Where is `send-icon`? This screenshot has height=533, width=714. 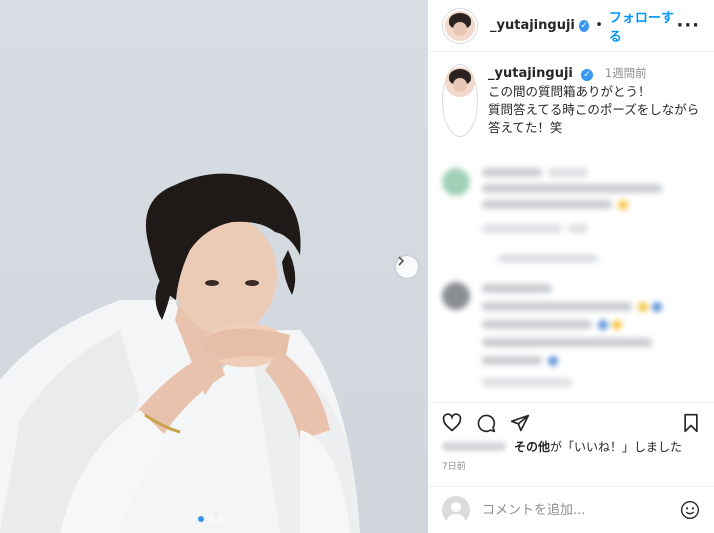 send-icon is located at coordinates (520, 422).